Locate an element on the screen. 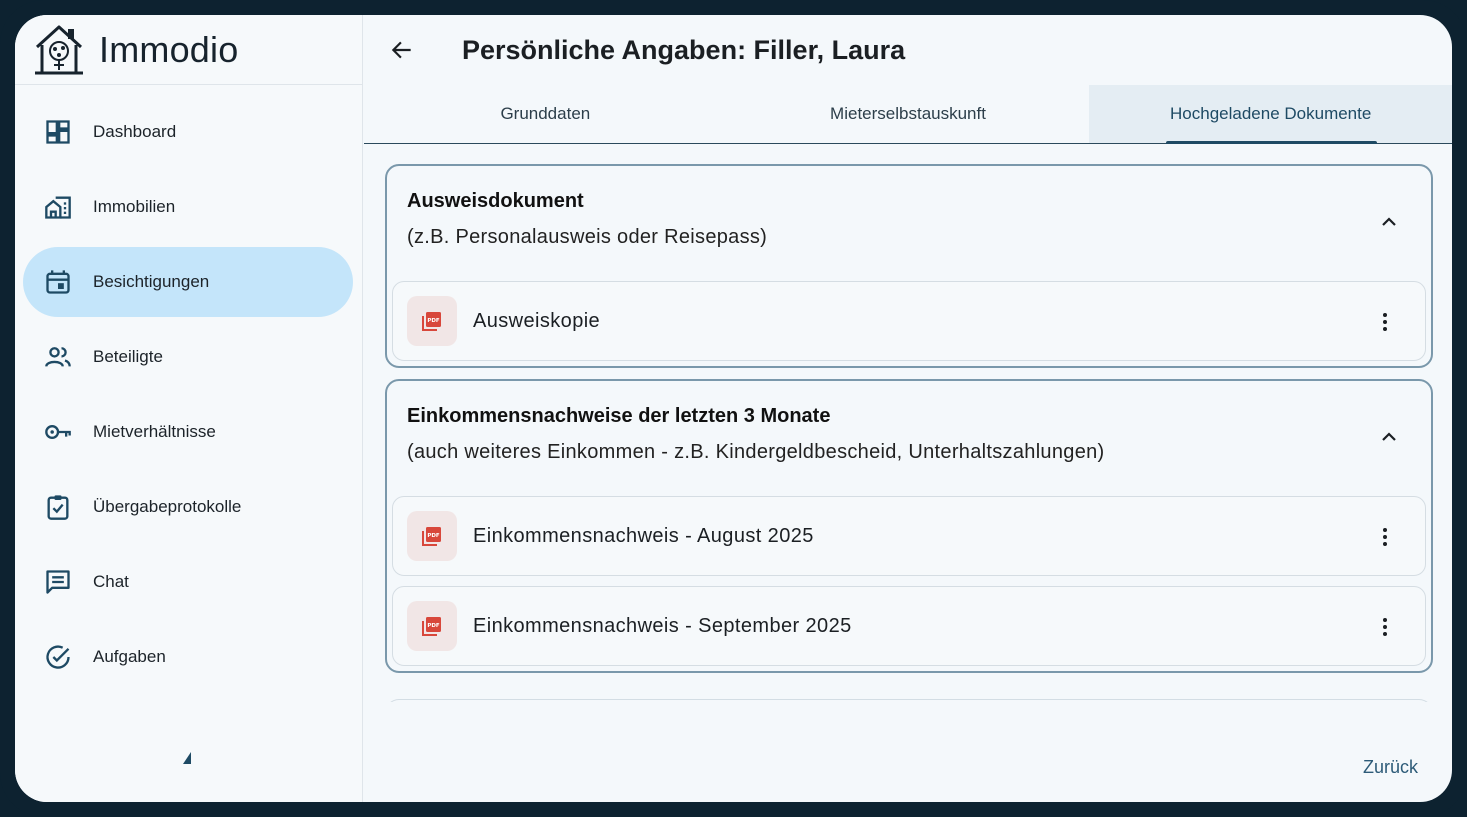 The image size is (1467, 817). key-icon is located at coordinates (58, 432).